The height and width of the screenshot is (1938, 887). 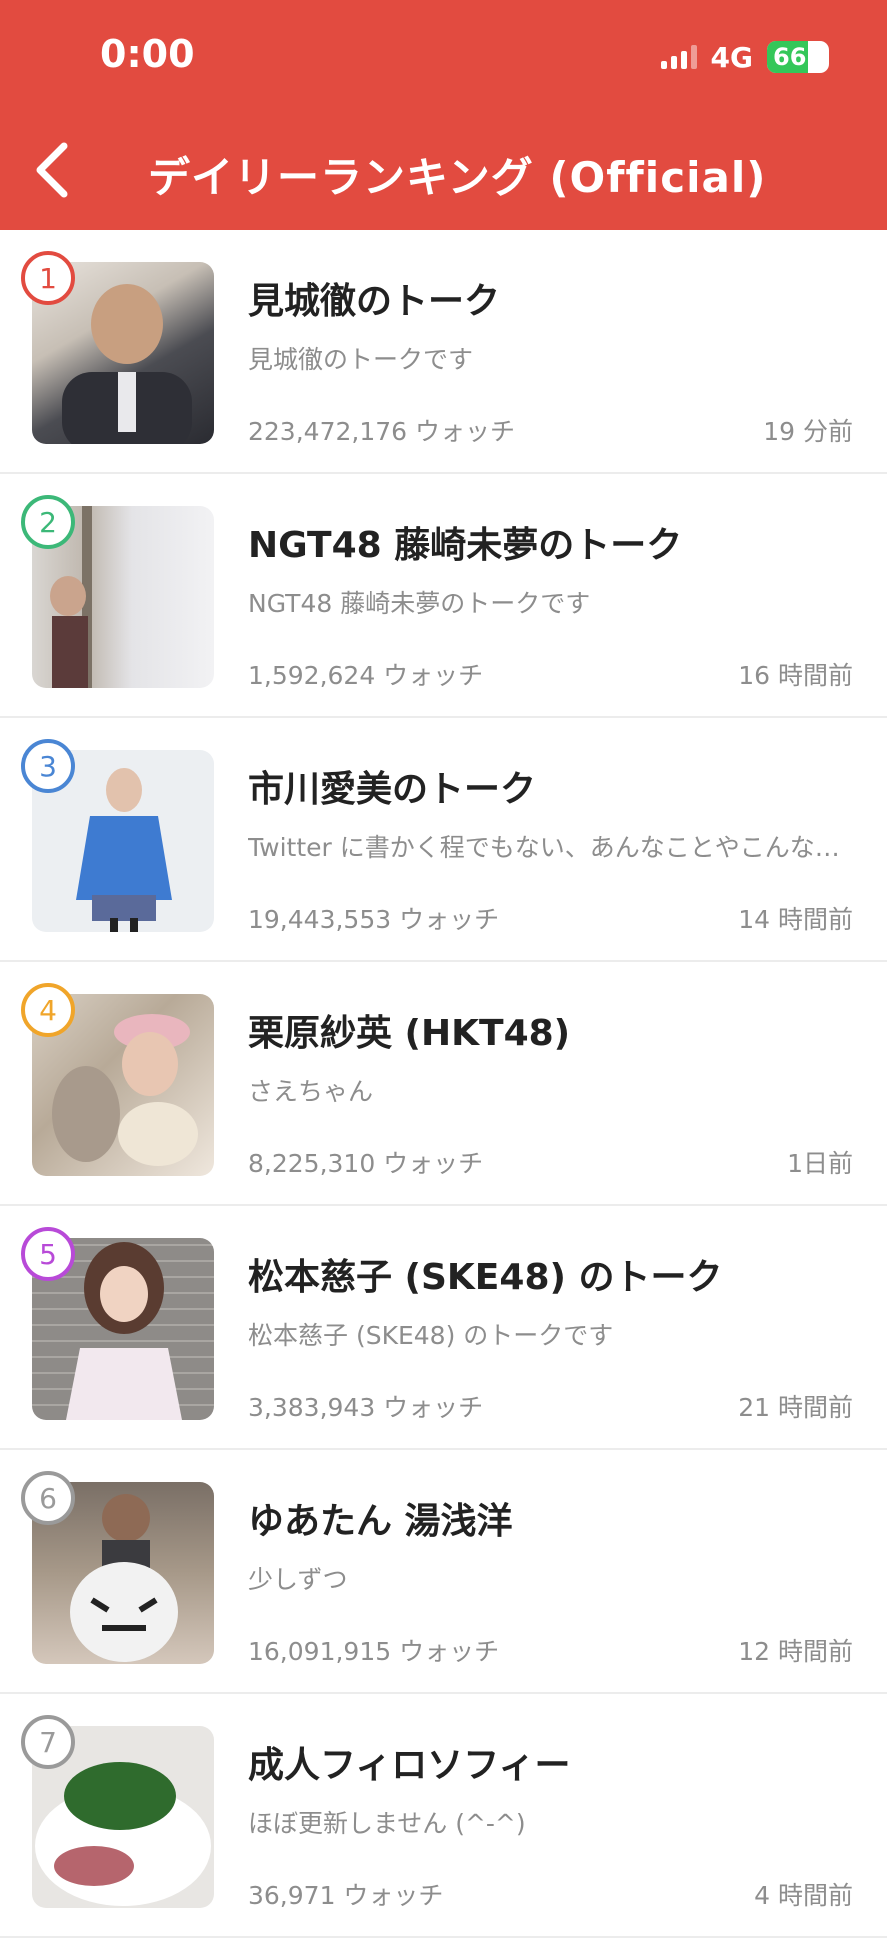 I want to click on updated-time: 21 時間前, so click(x=795, y=1407).